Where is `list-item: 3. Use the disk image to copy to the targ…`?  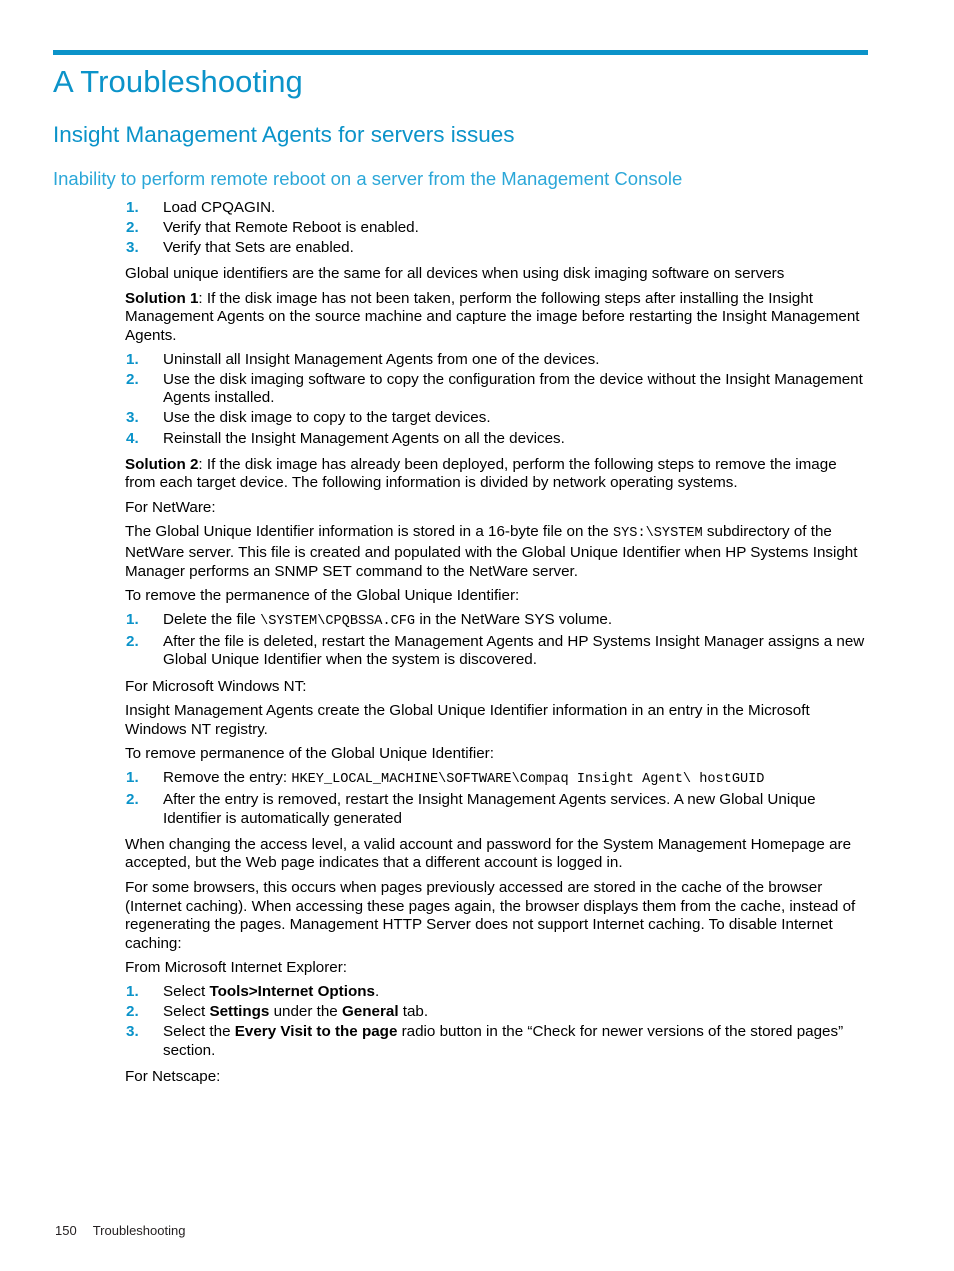
list-item: 3. Use the disk image to copy to the targ… is located at coordinates (497, 418).